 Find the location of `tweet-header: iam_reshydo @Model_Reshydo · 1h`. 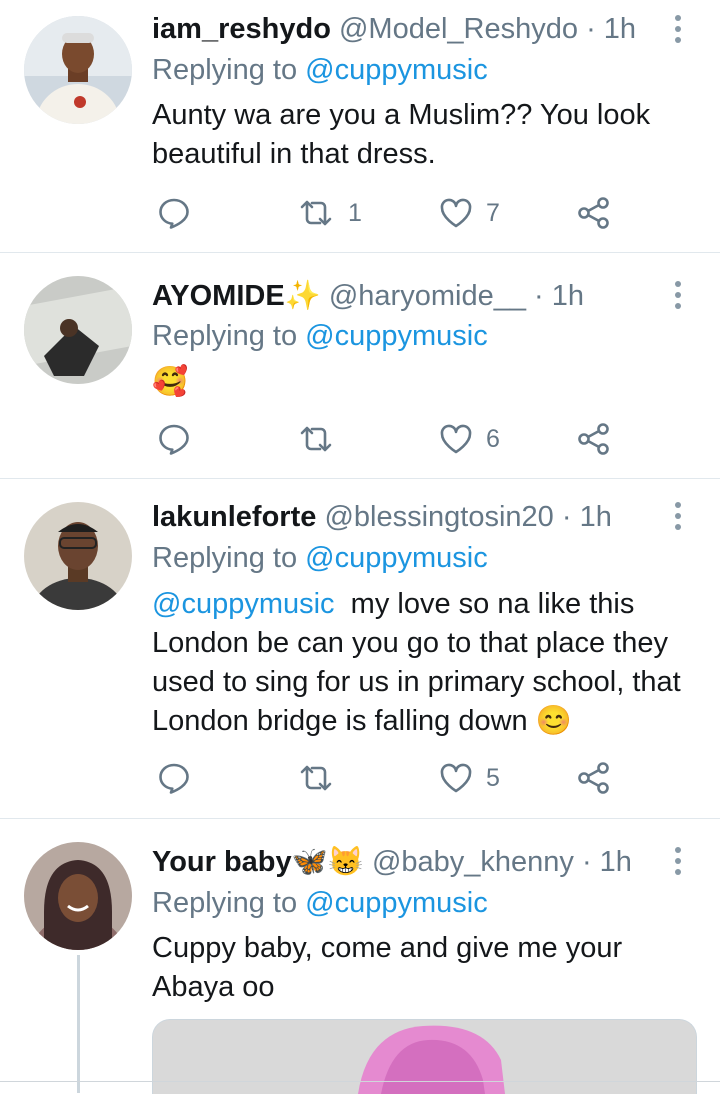

tweet-header: iam_reshydo @Model_Reshydo · 1h is located at coordinates (394, 29).